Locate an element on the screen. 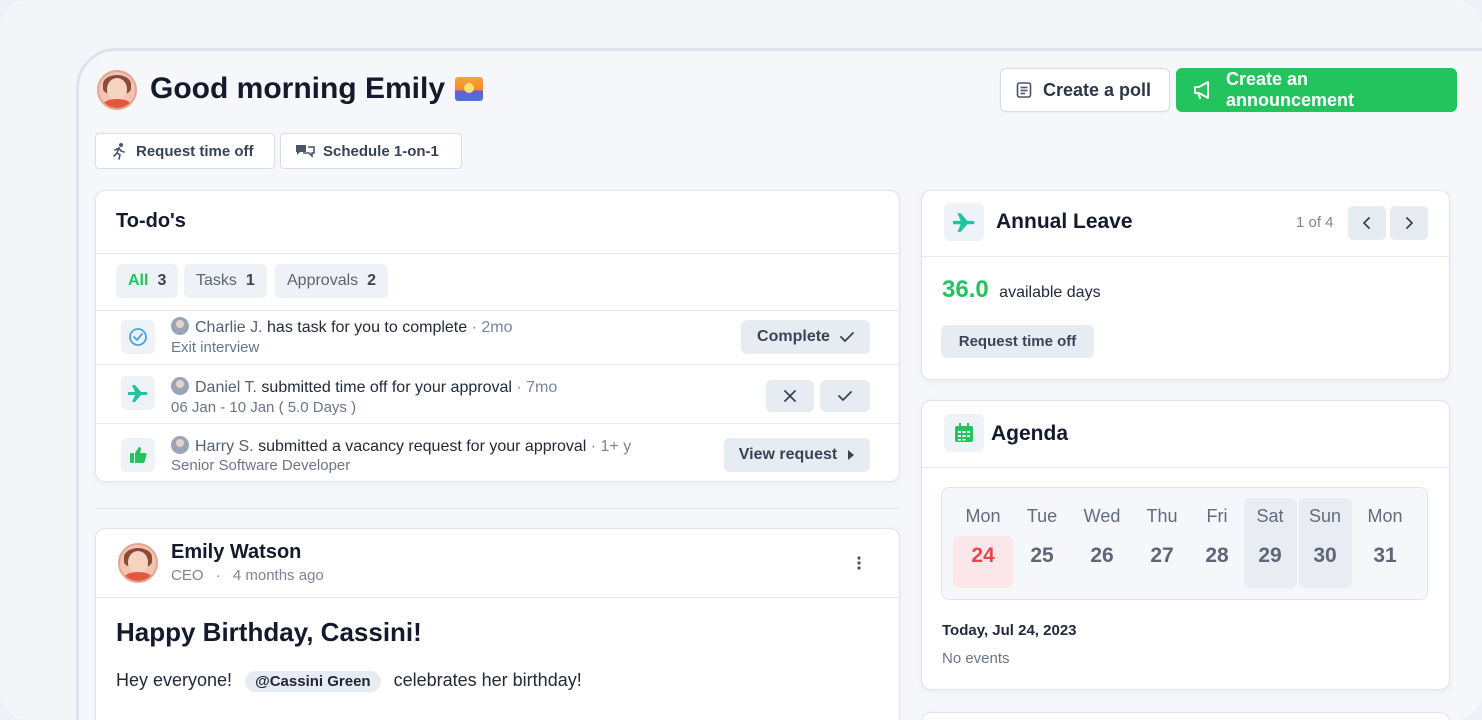  day-name: Wed is located at coordinates (1102, 516).